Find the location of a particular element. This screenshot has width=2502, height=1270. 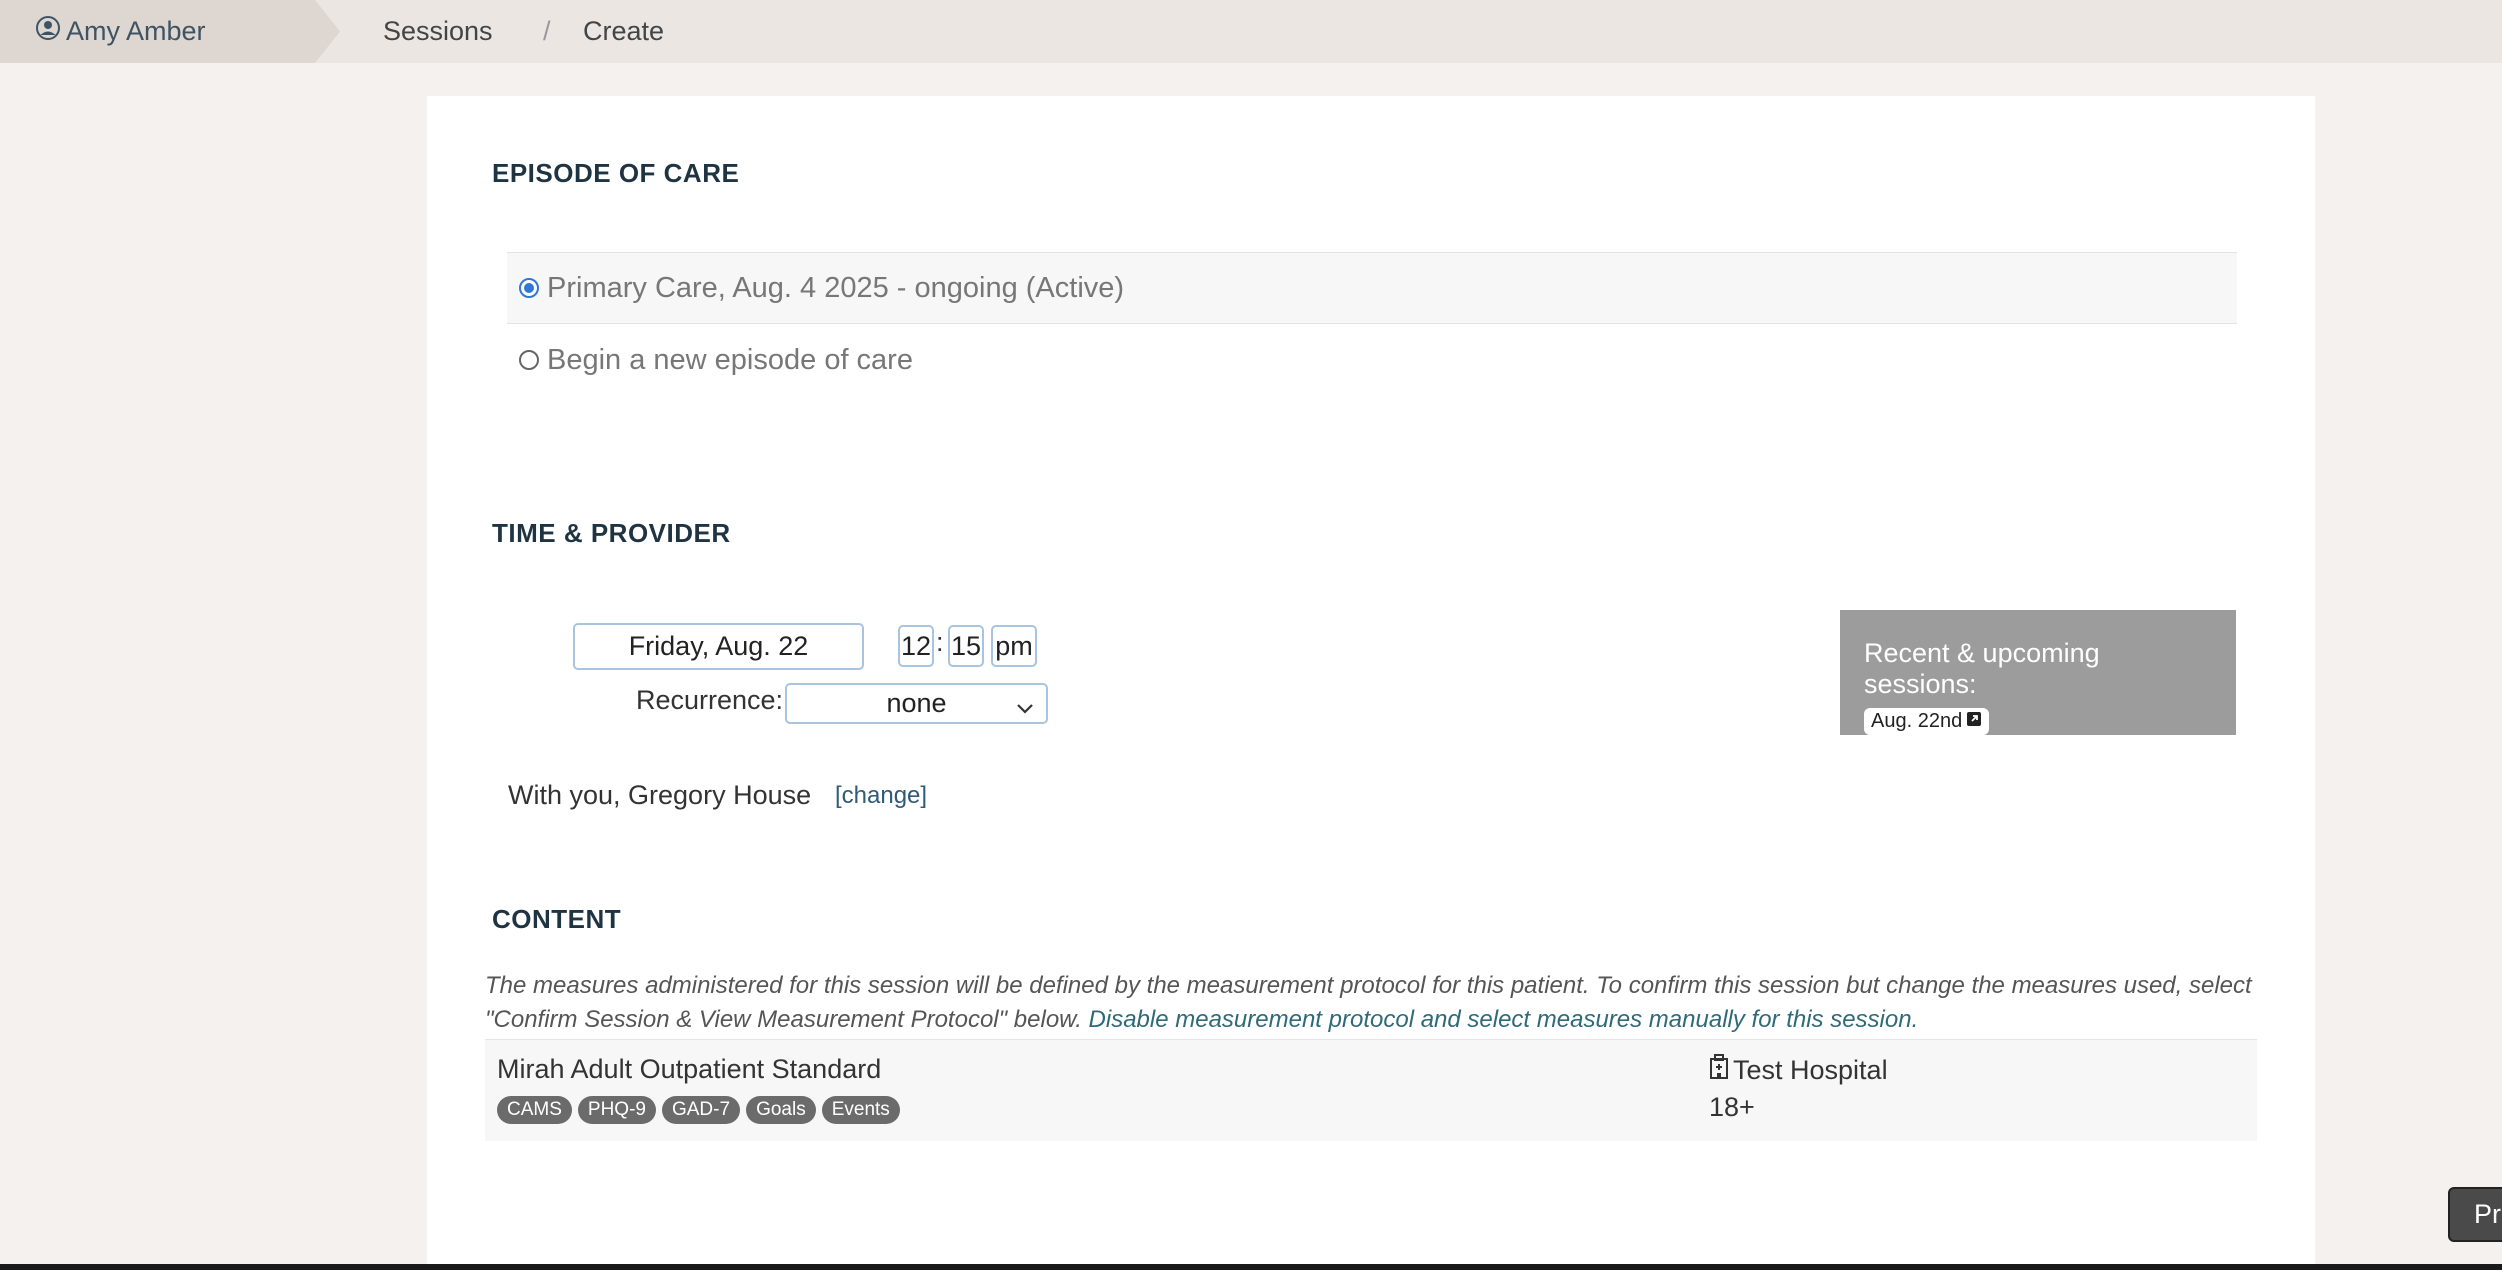

measure-tag: Events is located at coordinates (860, 1110).